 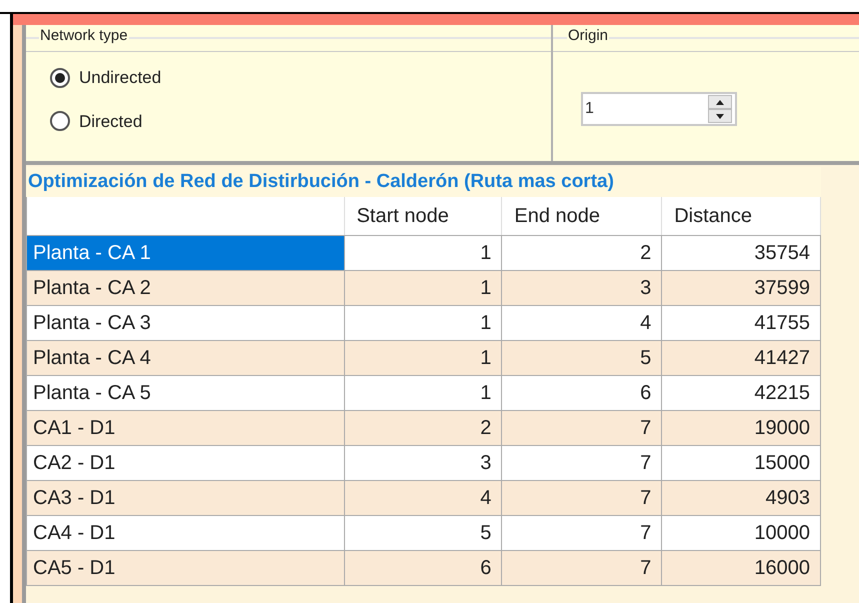 What do you see at coordinates (742, 323) in the screenshot?
I see `table-cell: 41755` at bounding box center [742, 323].